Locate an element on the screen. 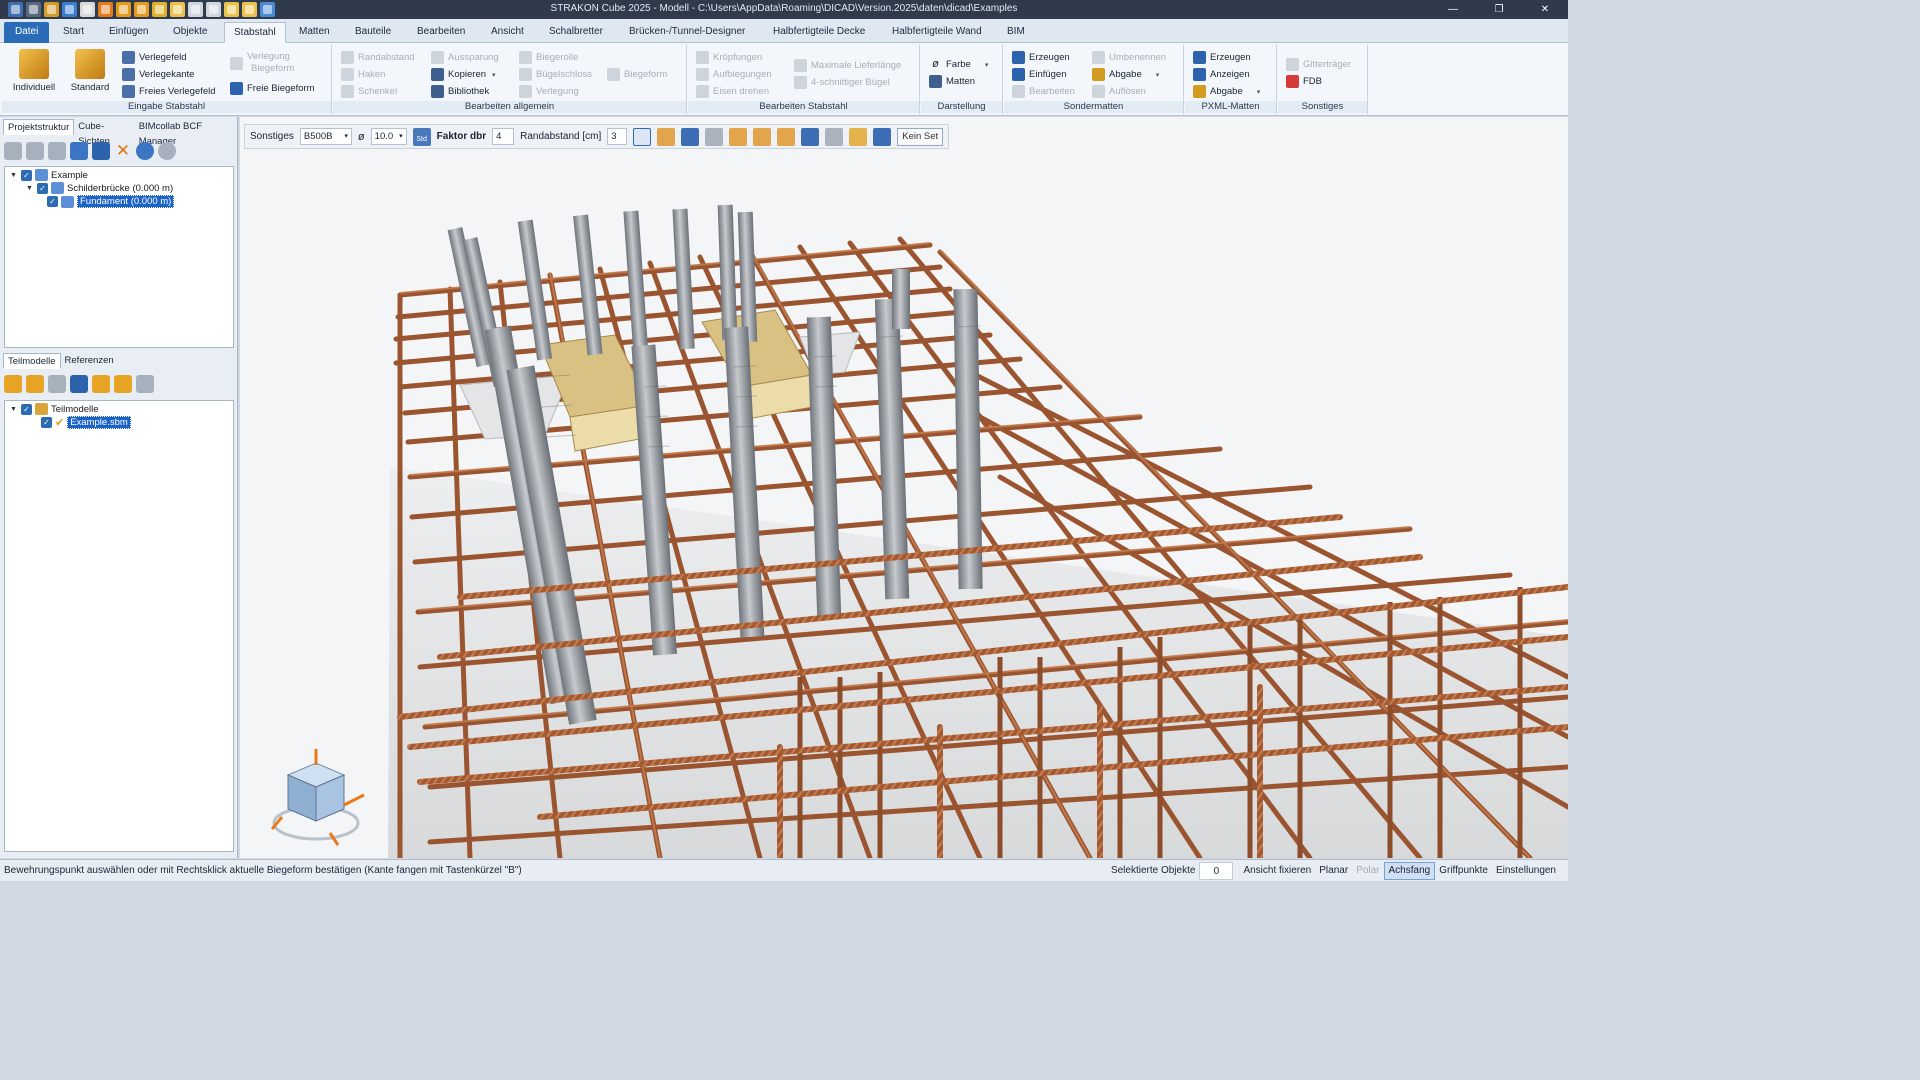  maximize-button: ❐ is located at coordinates (1499, 9).